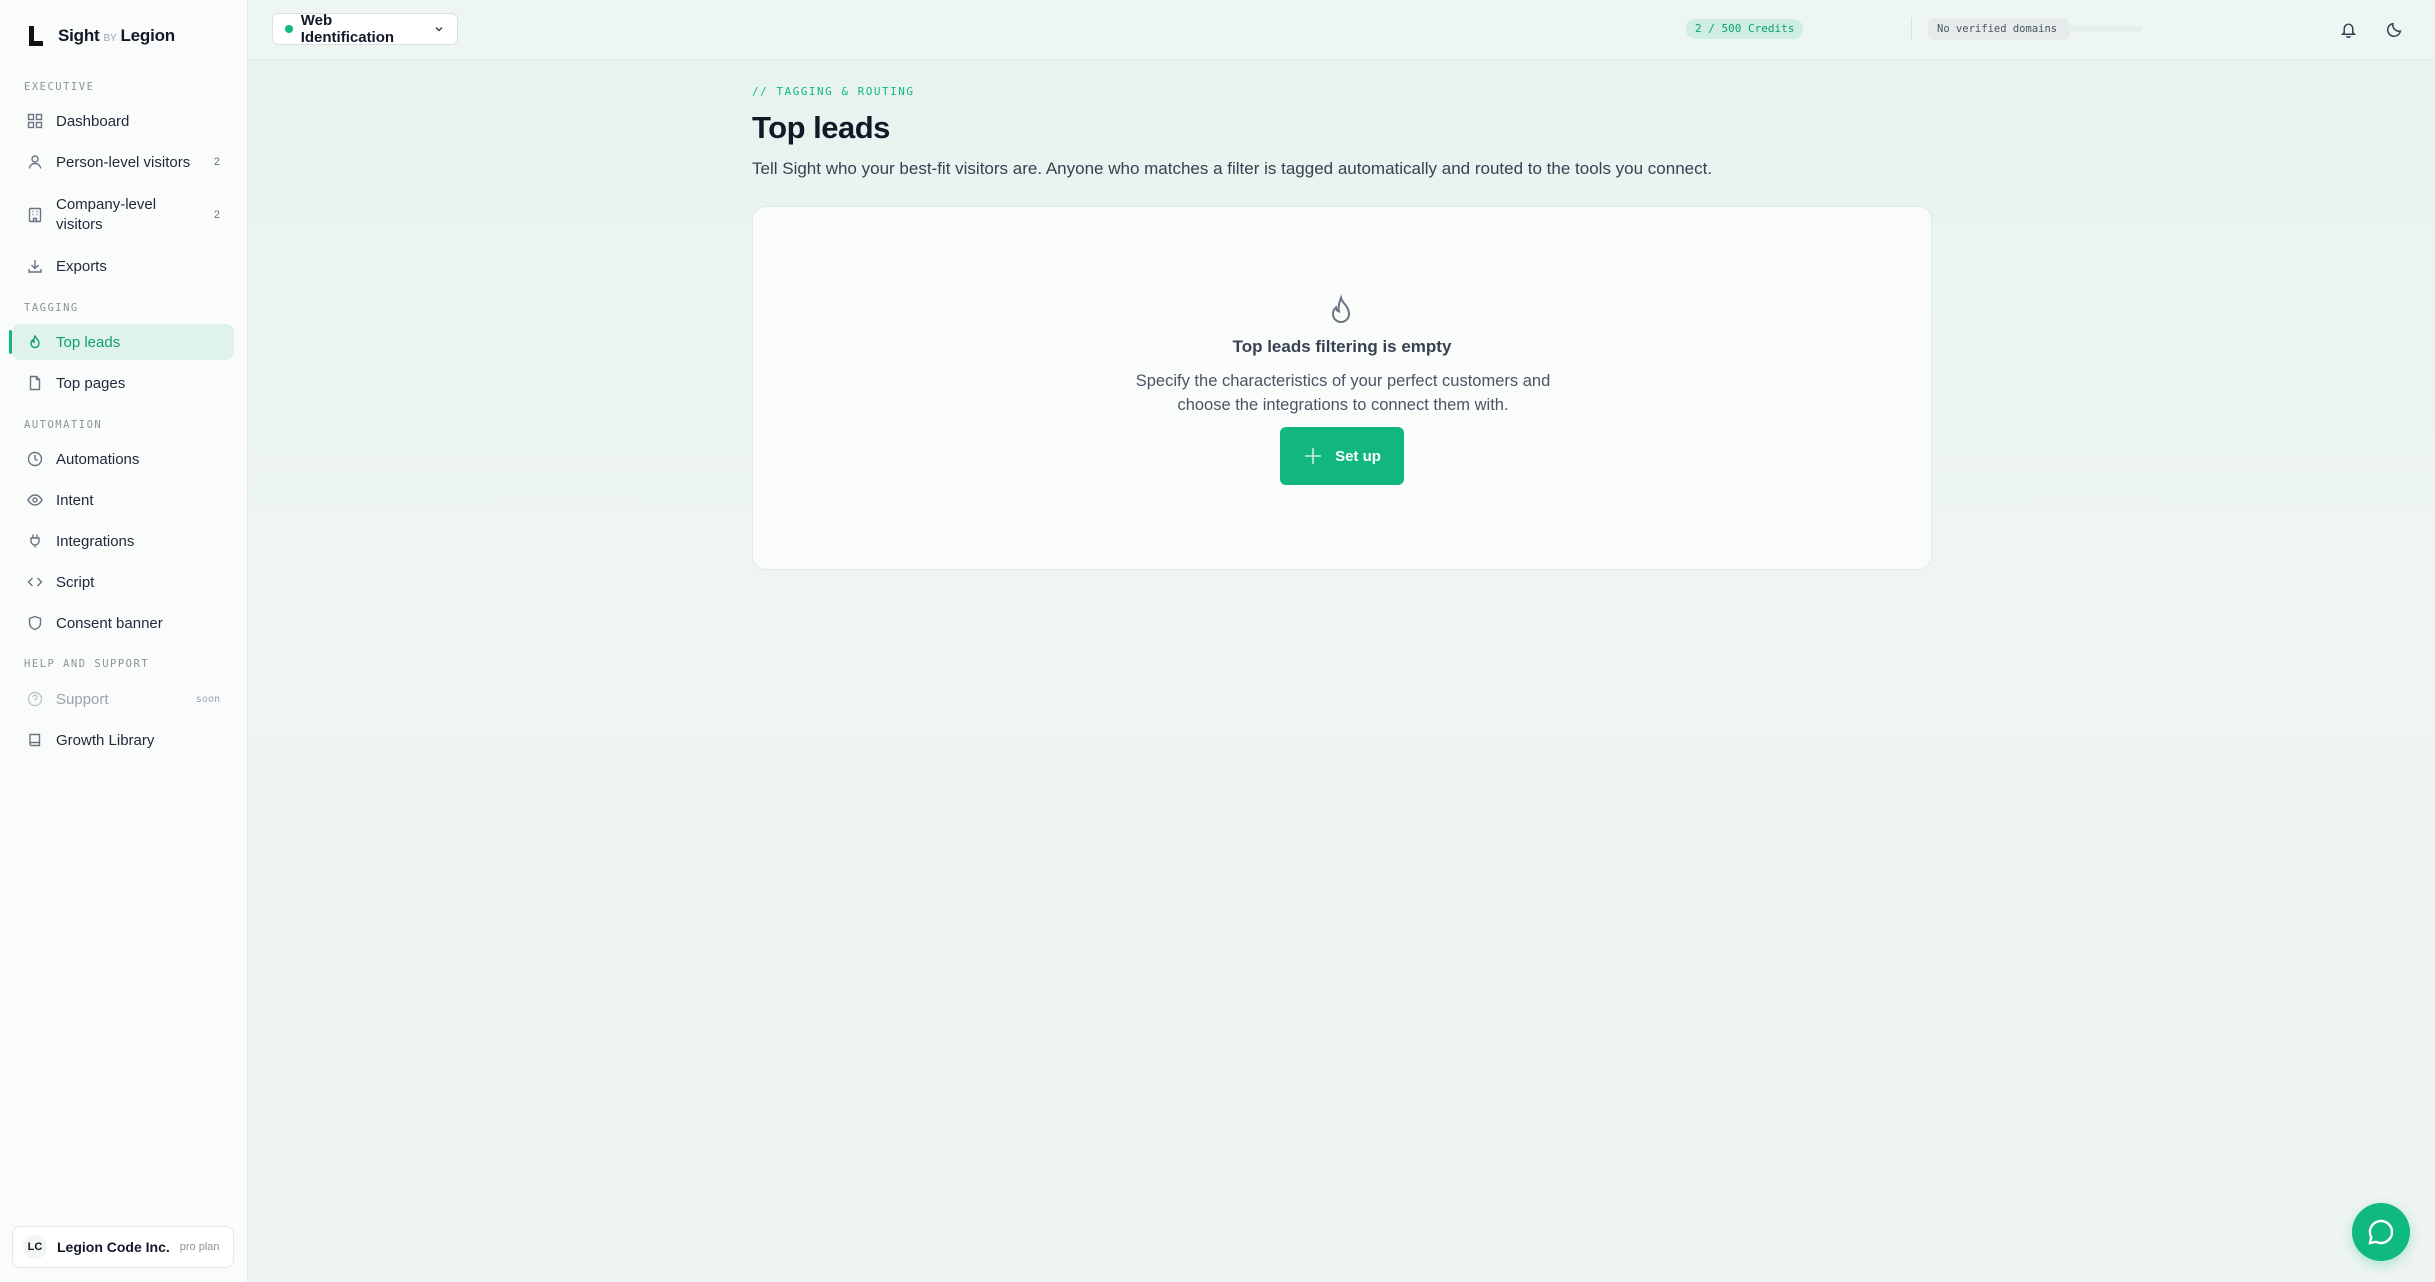 This screenshot has width=2435, height=1282. What do you see at coordinates (110, 38) in the screenshot?
I see `brand-name-by: BY` at bounding box center [110, 38].